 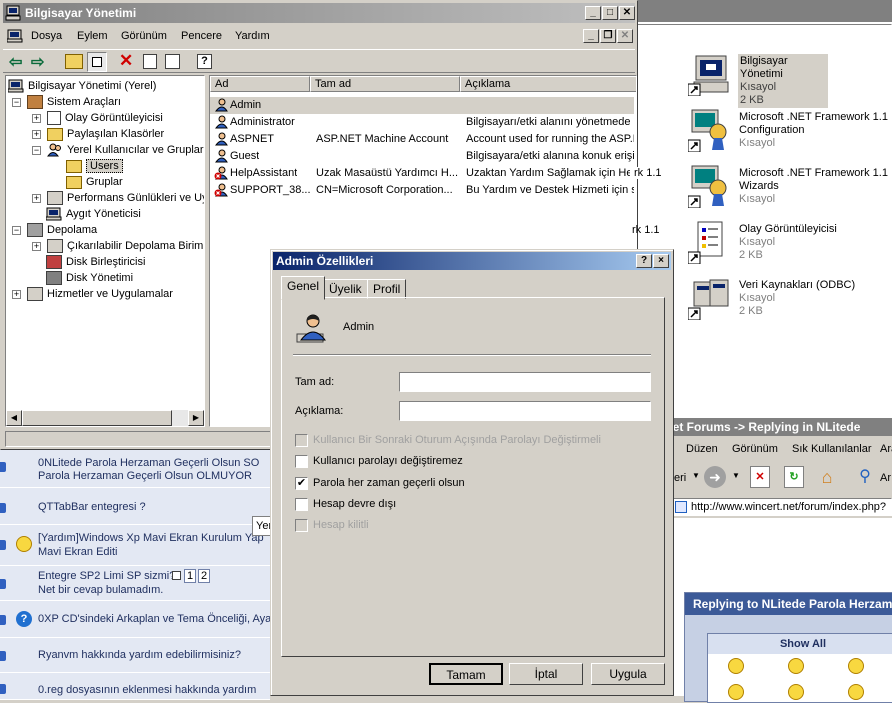 What do you see at coordinates (92, 507) in the screenshot?
I see `topic-title: QTTabBar entegresi ?` at bounding box center [92, 507].